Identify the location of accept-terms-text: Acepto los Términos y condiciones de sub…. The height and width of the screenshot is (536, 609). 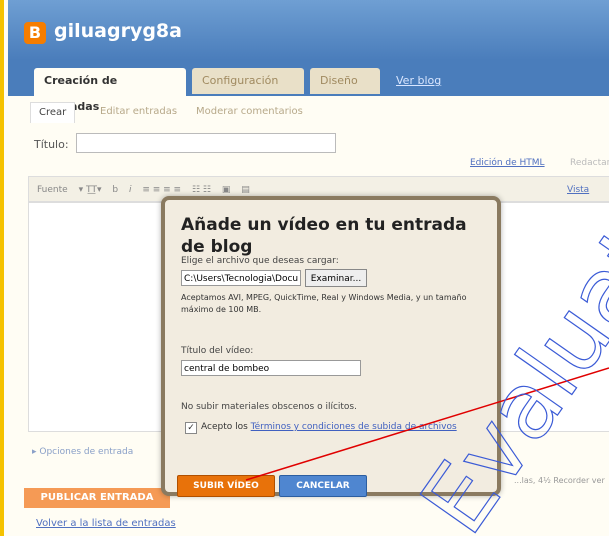
(336, 427).